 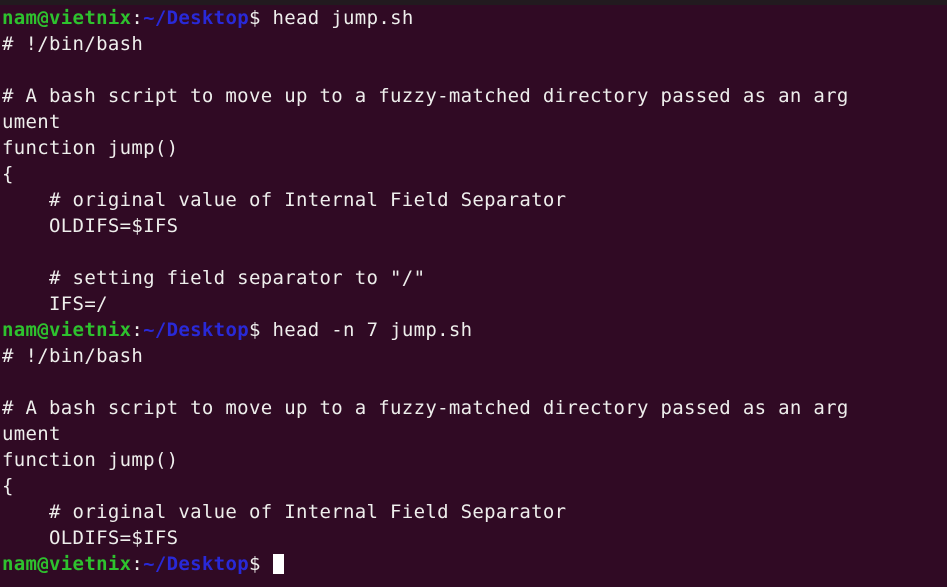 What do you see at coordinates (267, 564) in the screenshot?
I see `terminal-command` at bounding box center [267, 564].